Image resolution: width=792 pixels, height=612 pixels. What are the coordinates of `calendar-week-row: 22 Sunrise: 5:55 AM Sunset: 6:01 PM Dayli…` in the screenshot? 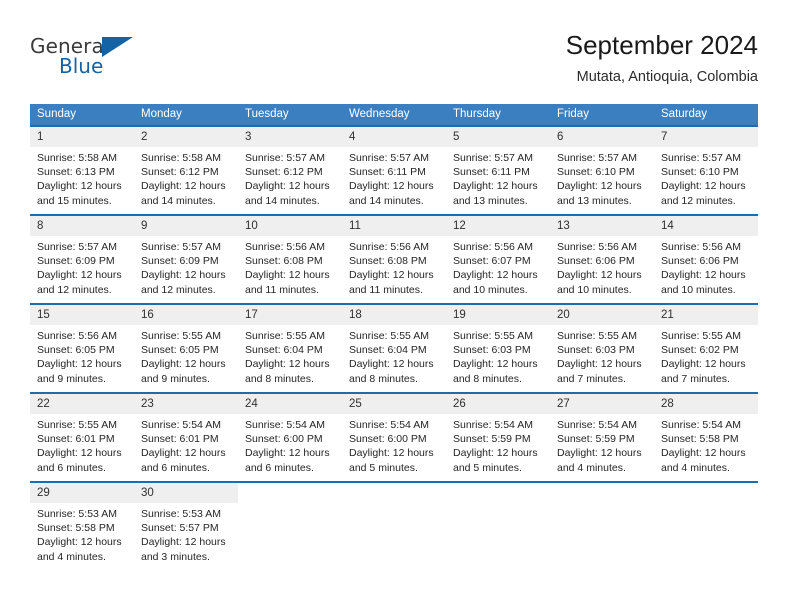 It's located at (394, 437).